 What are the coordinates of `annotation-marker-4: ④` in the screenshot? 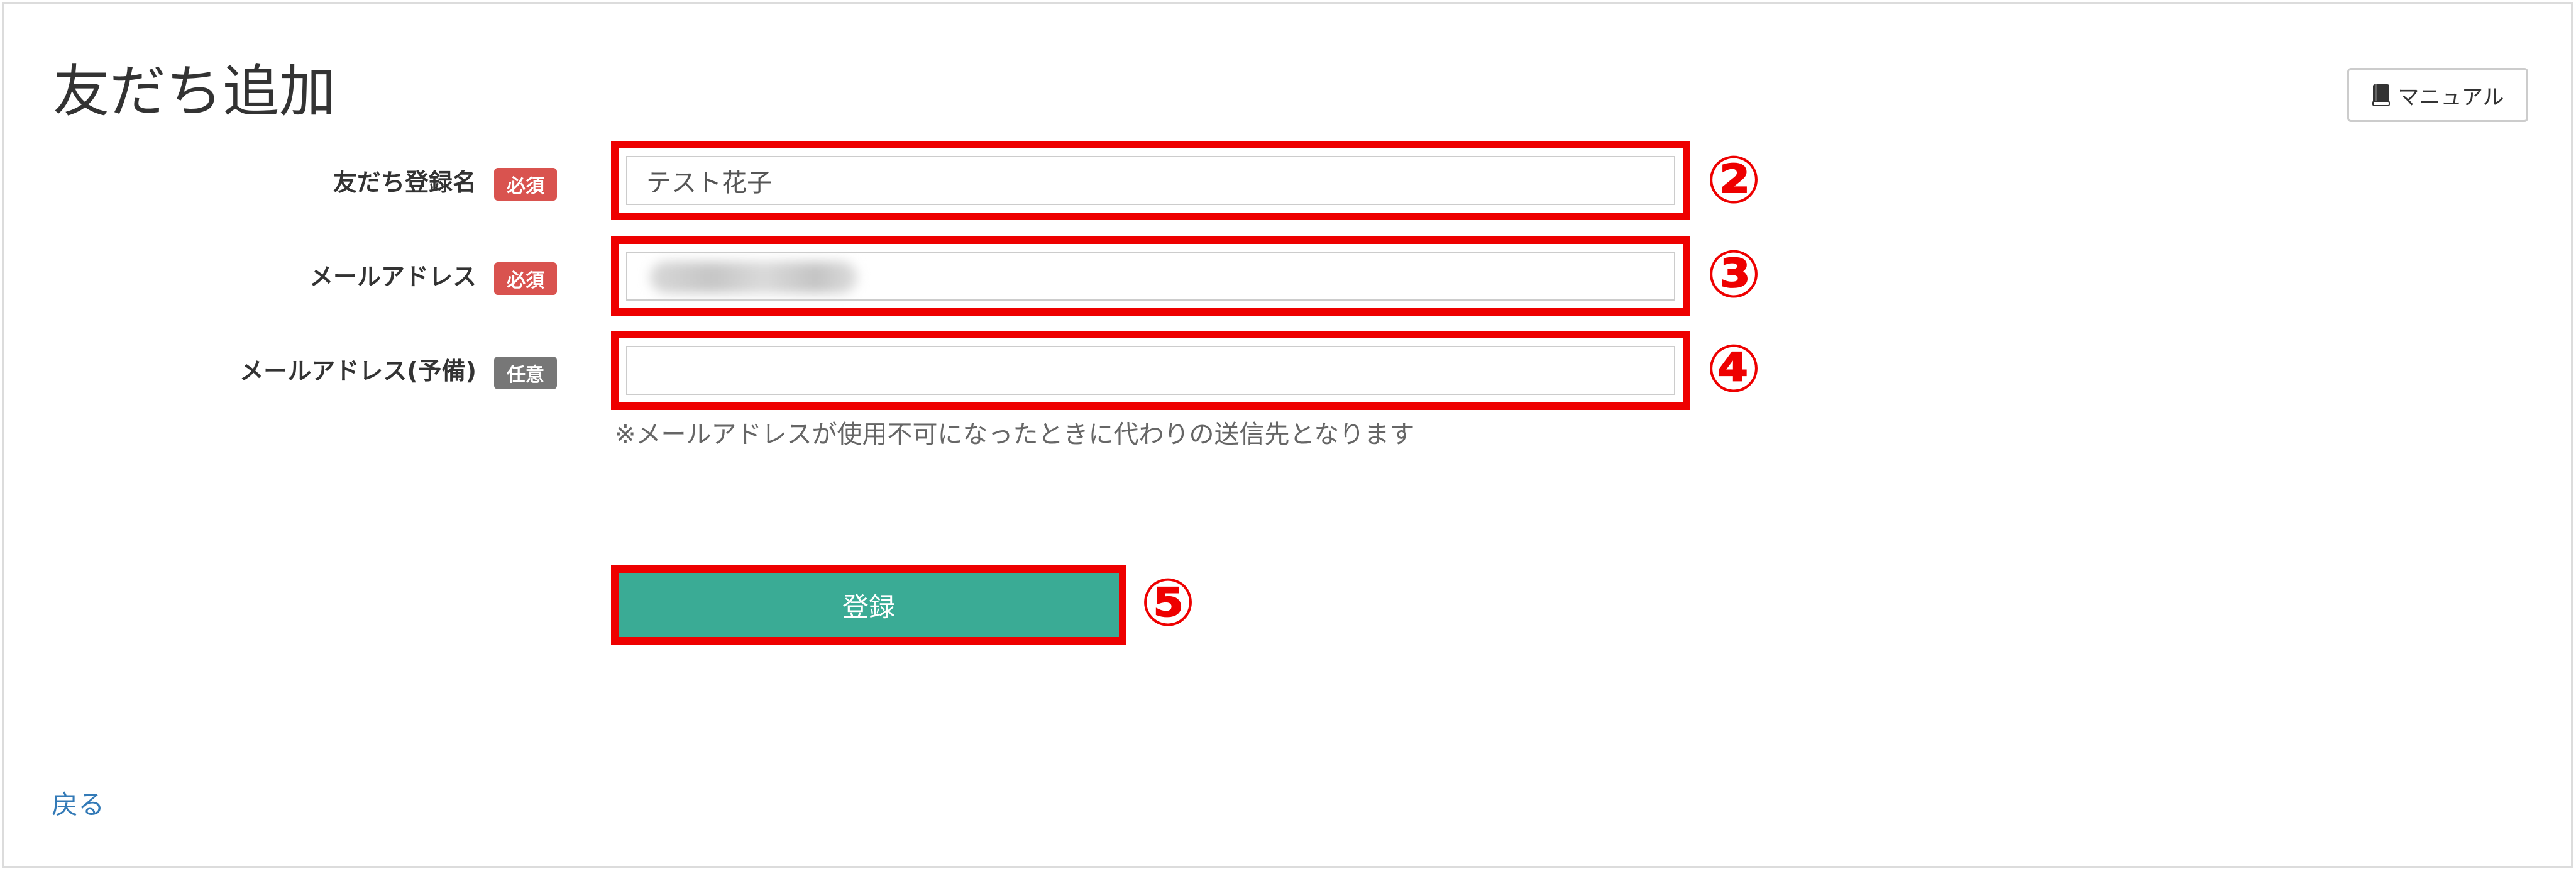 It's located at (1734, 368).